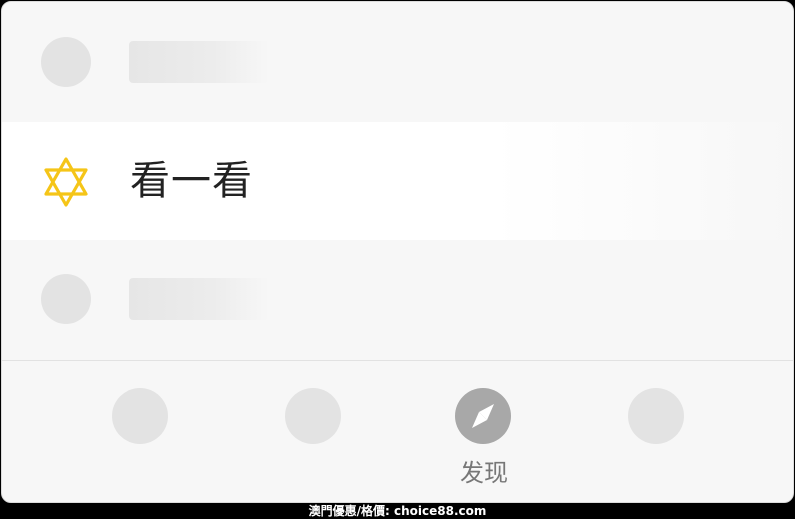 The height and width of the screenshot is (519, 795). Describe the element at coordinates (191, 181) in the screenshot. I see `menu-item-label: 看一看` at that location.